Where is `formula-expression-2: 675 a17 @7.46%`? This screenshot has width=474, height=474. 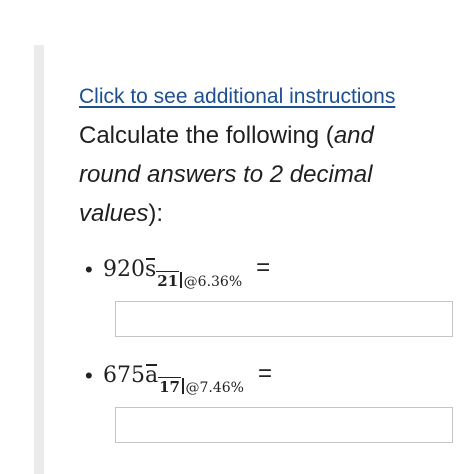 formula-expression-2: 675 a17 @7.46% is located at coordinates (173, 378).